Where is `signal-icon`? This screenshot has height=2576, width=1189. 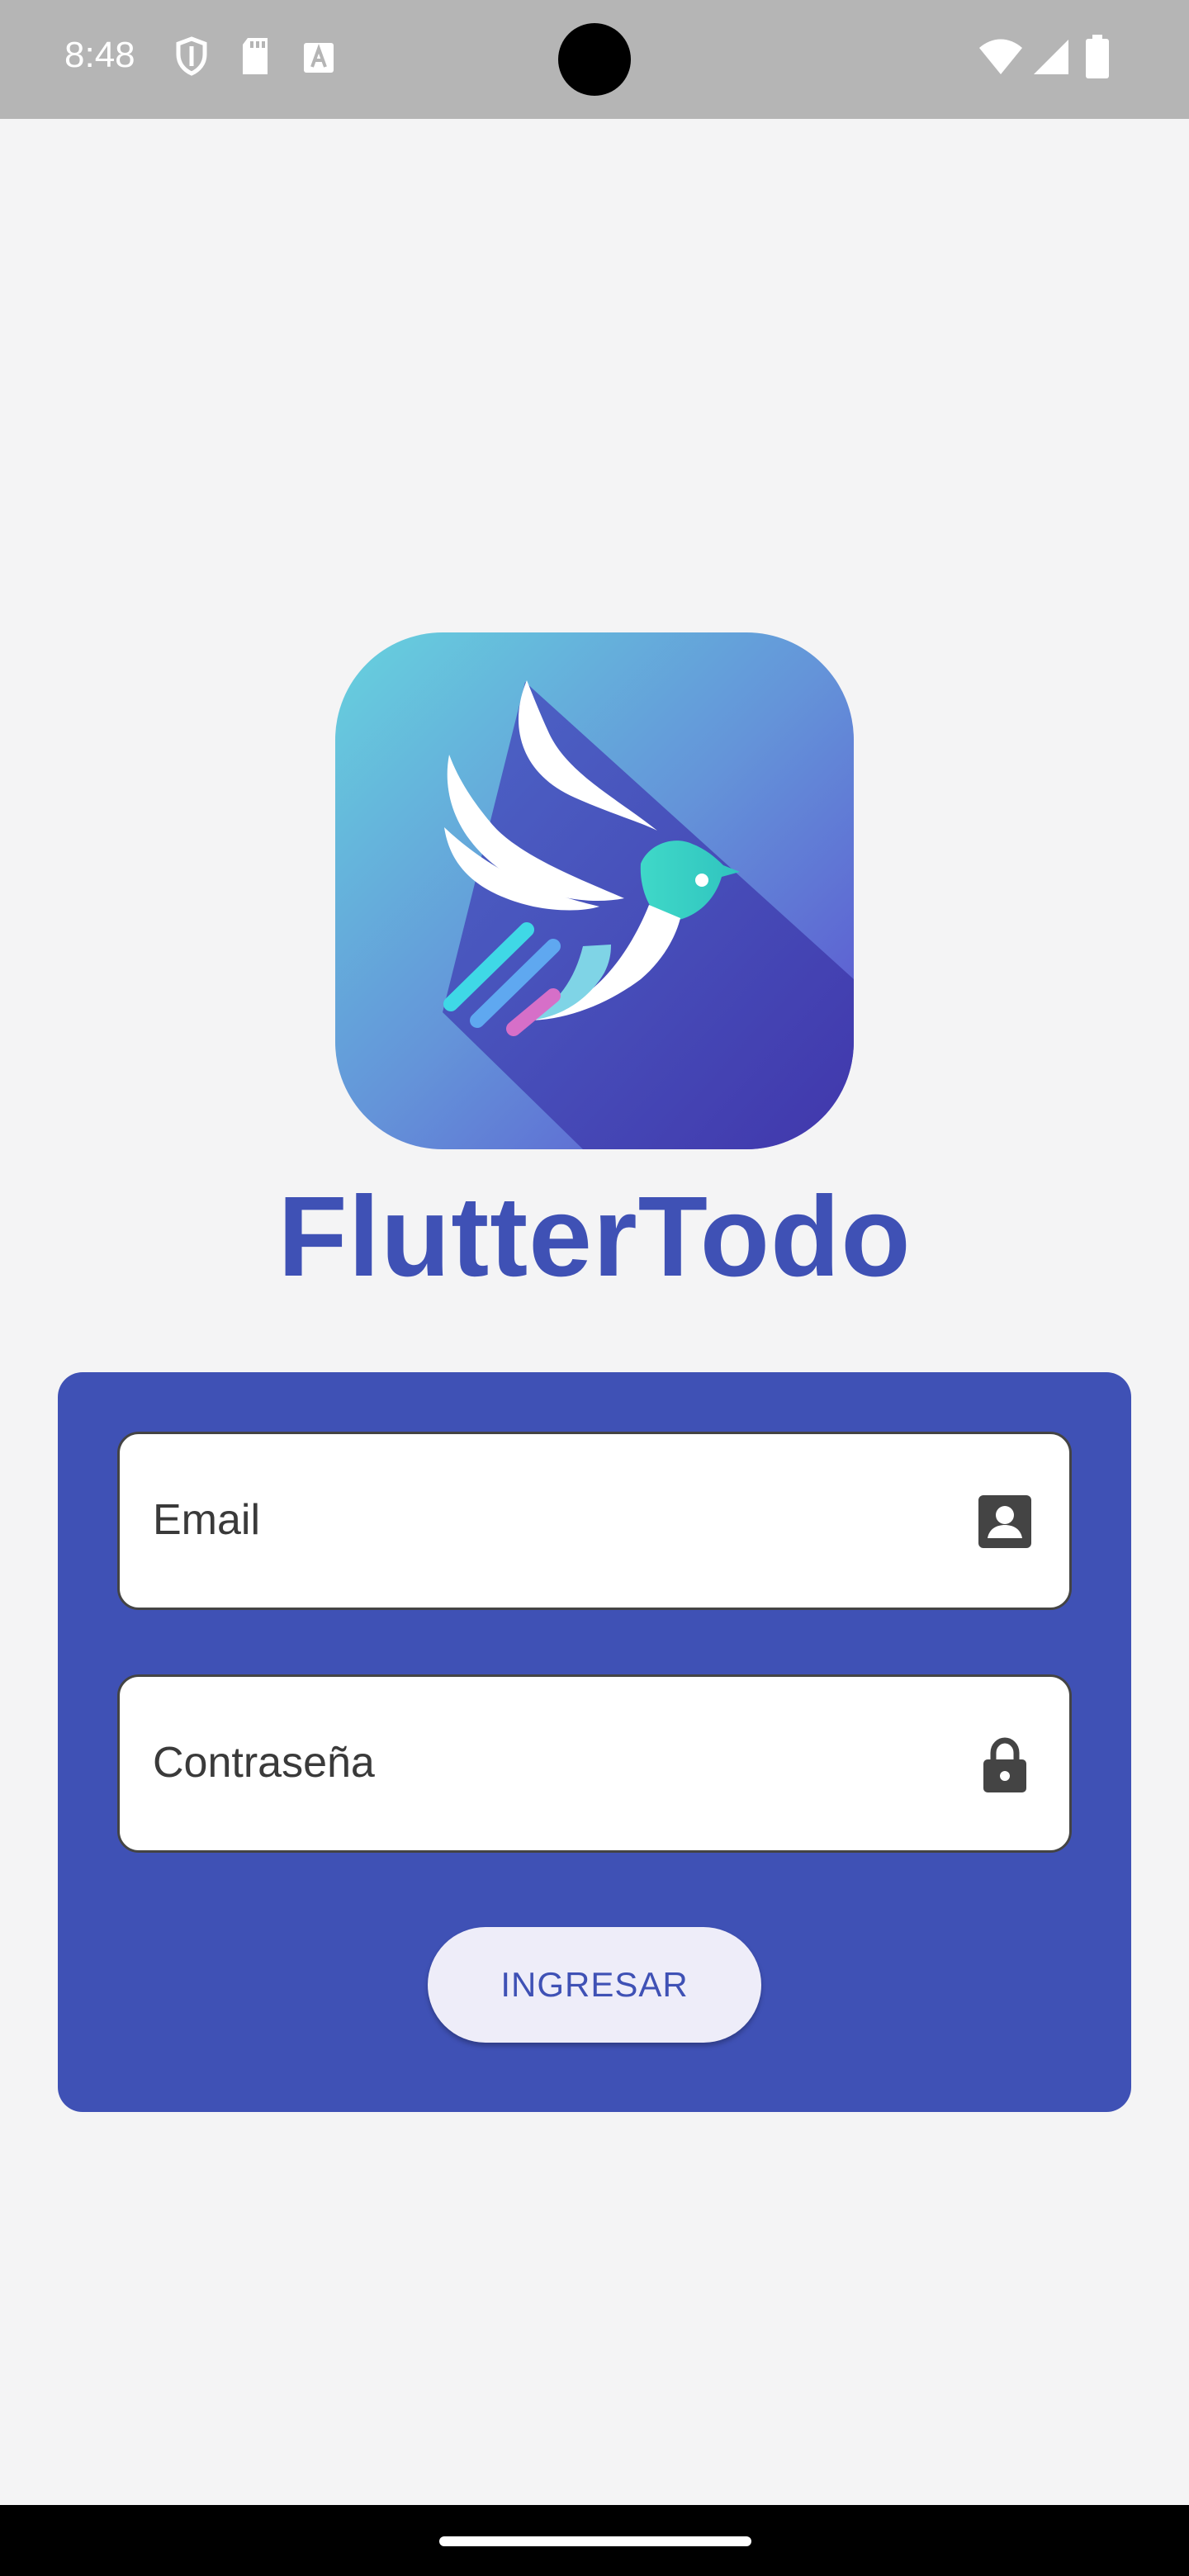 signal-icon is located at coordinates (1051, 57).